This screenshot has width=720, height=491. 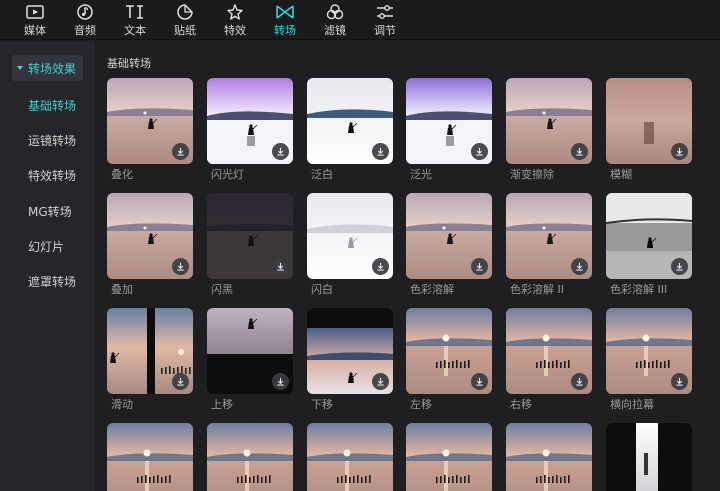 I want to click on tool-media: 媒体, so click(x=35, y=20).